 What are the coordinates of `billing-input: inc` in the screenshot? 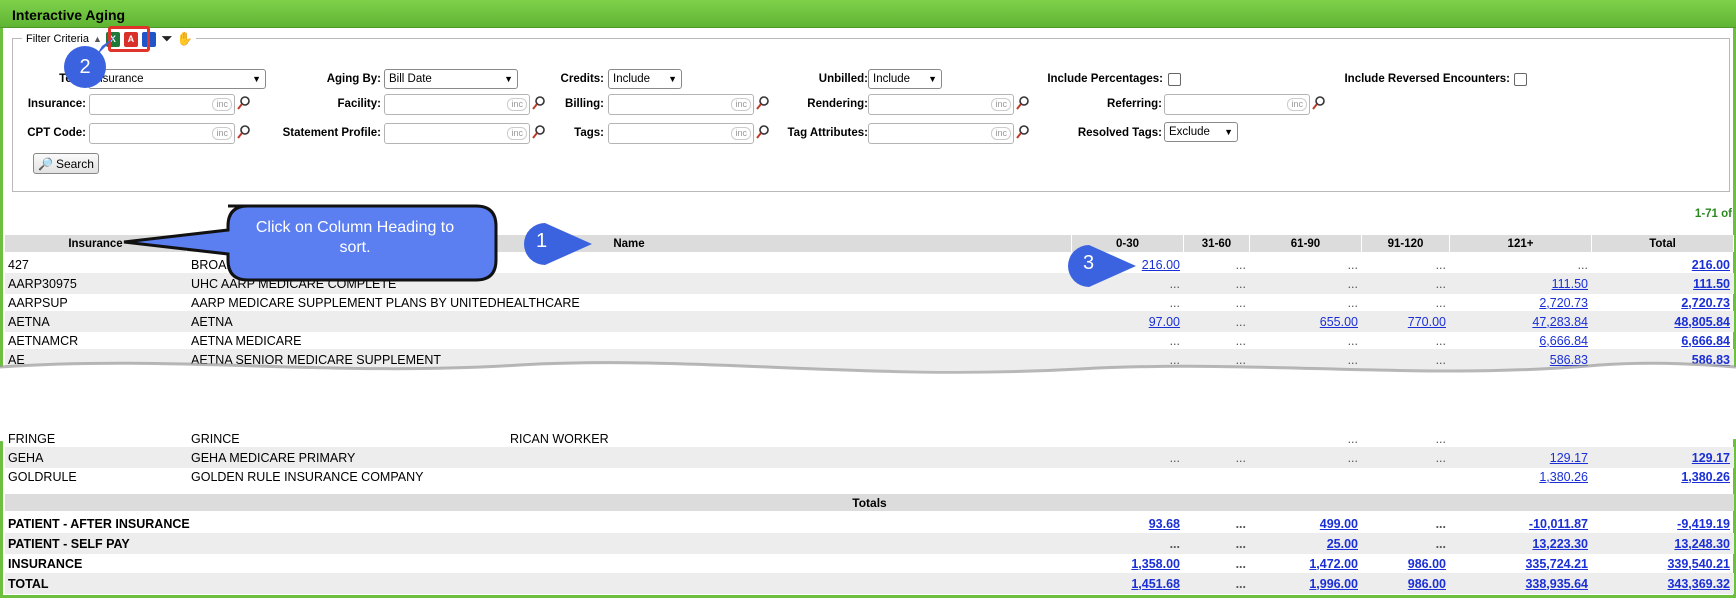 It's located at (681, 104).